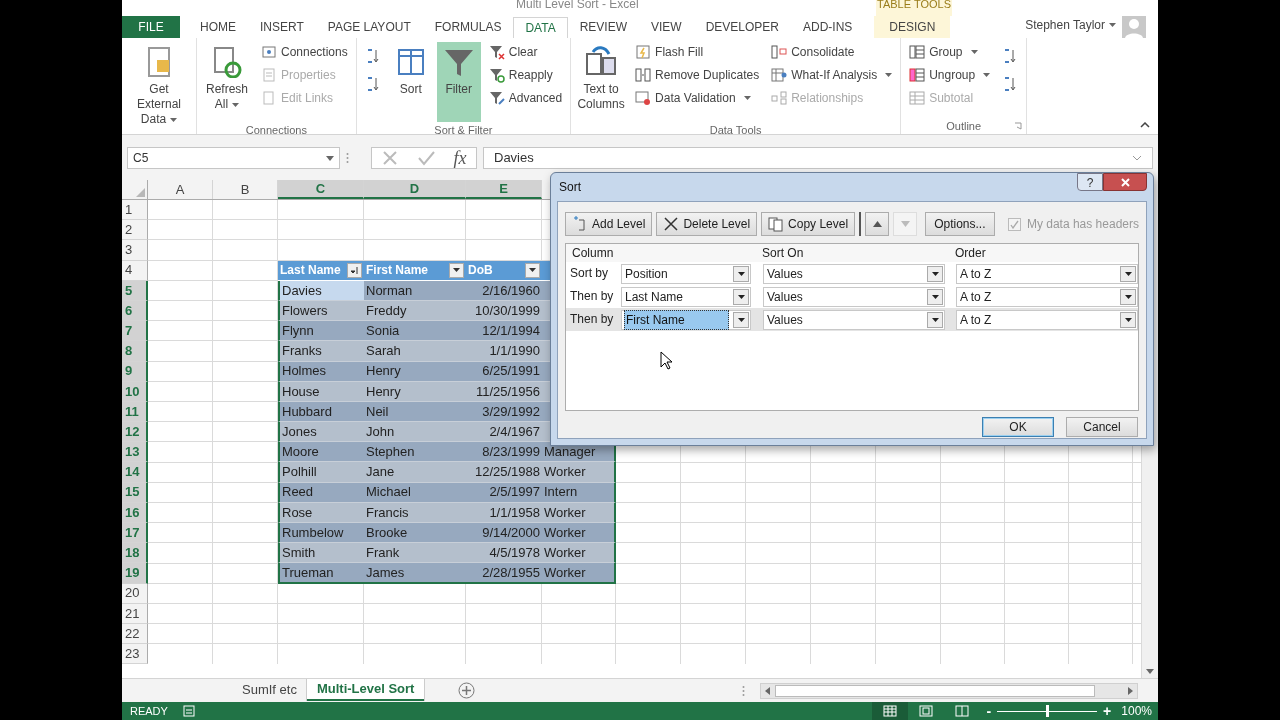  What do you see at coordinates (135, 533) in the screenshot?
I see `row-header: 17` at bounding box center [135, 533].